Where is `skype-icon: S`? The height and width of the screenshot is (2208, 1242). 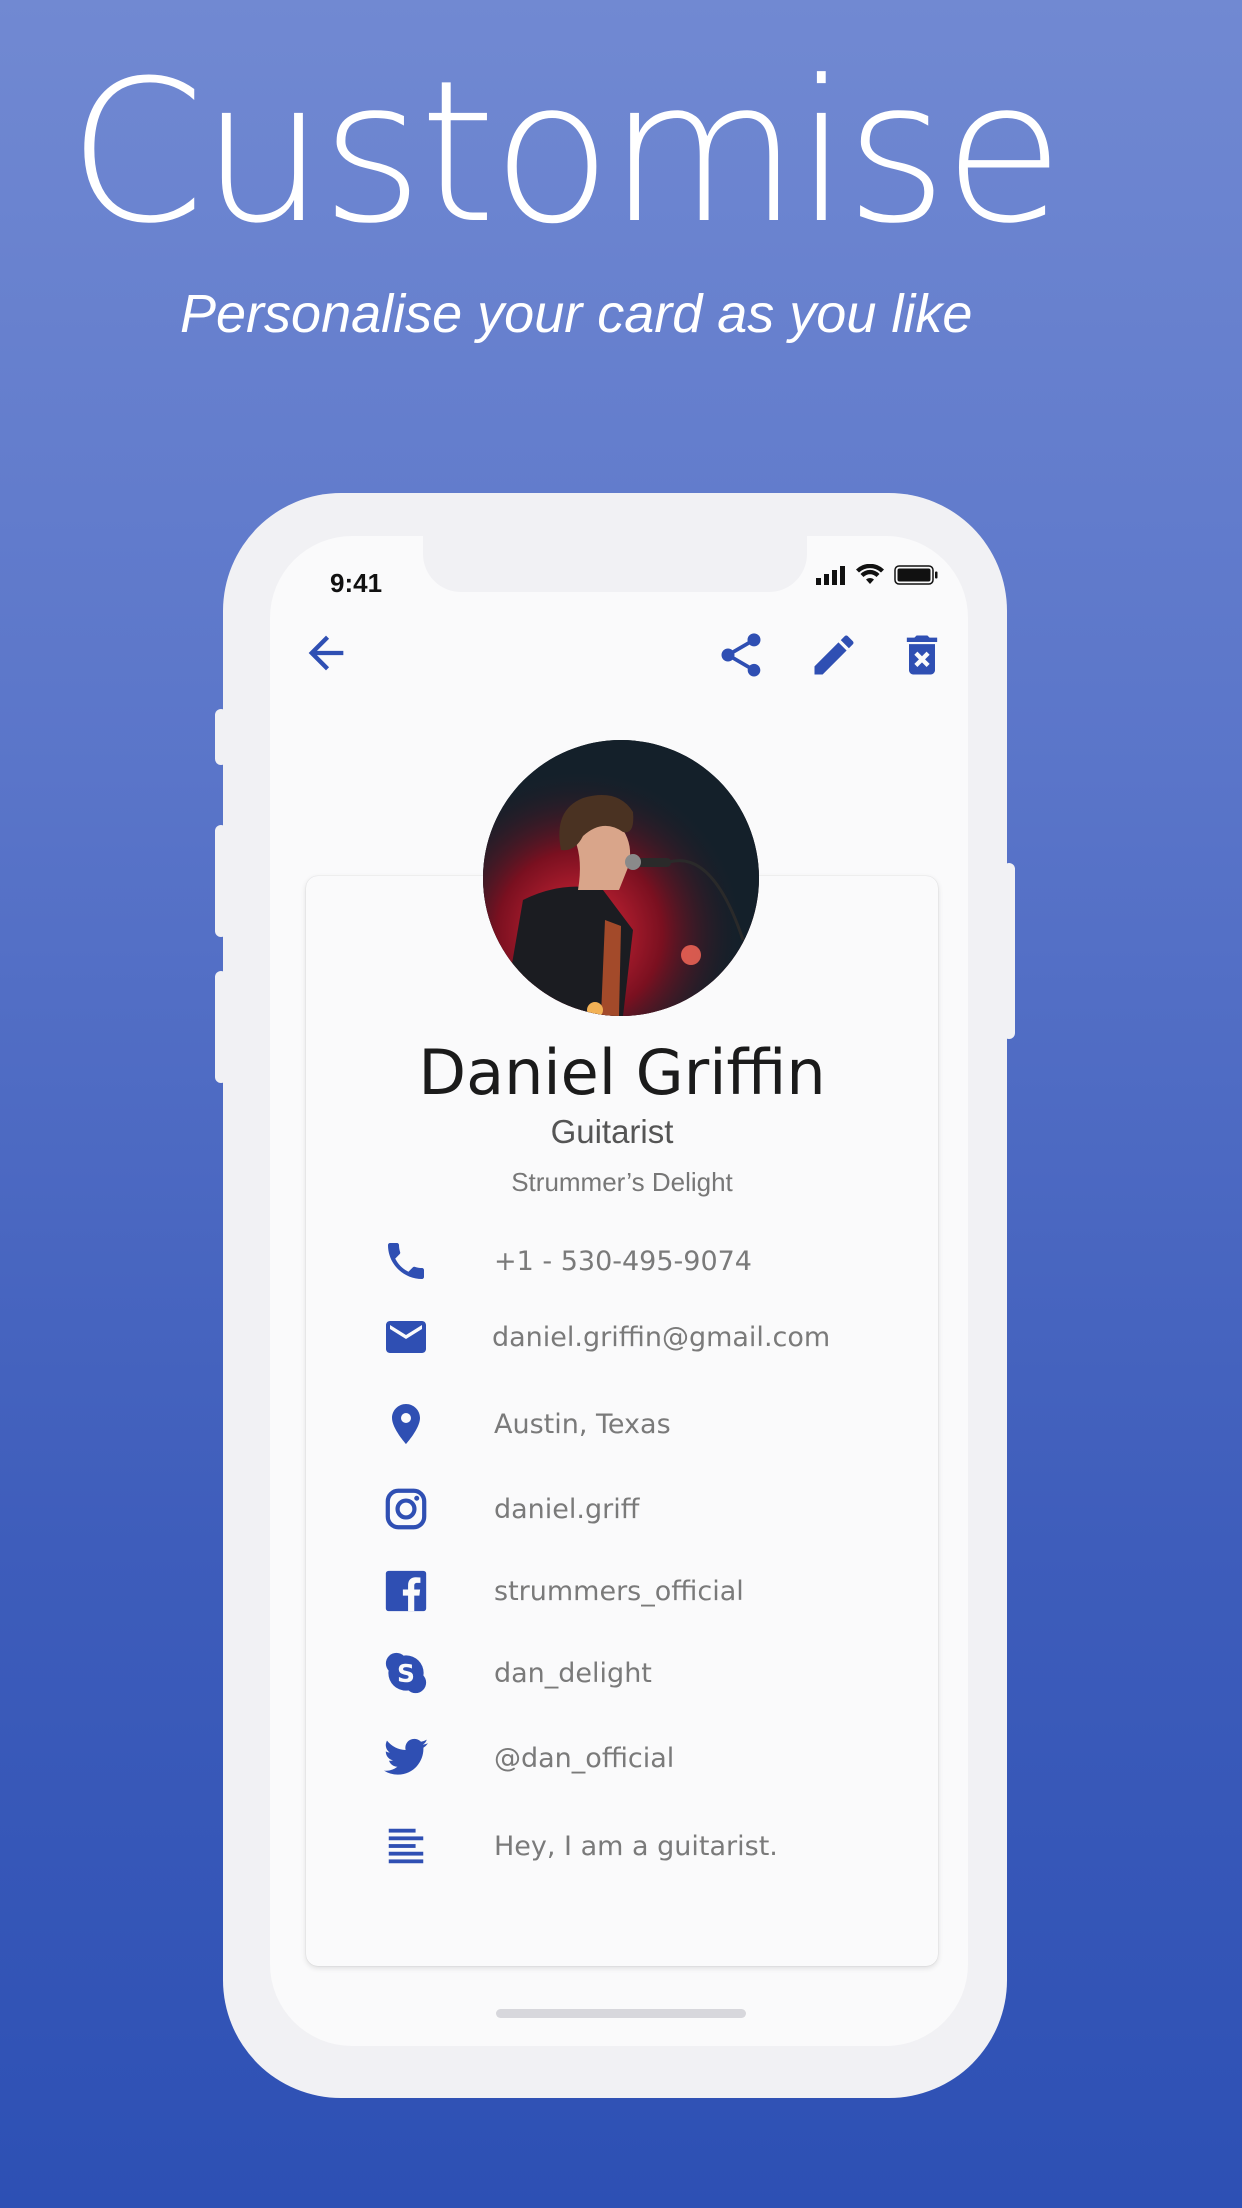
skype-icon: S is located at coordinates (406, 1673).